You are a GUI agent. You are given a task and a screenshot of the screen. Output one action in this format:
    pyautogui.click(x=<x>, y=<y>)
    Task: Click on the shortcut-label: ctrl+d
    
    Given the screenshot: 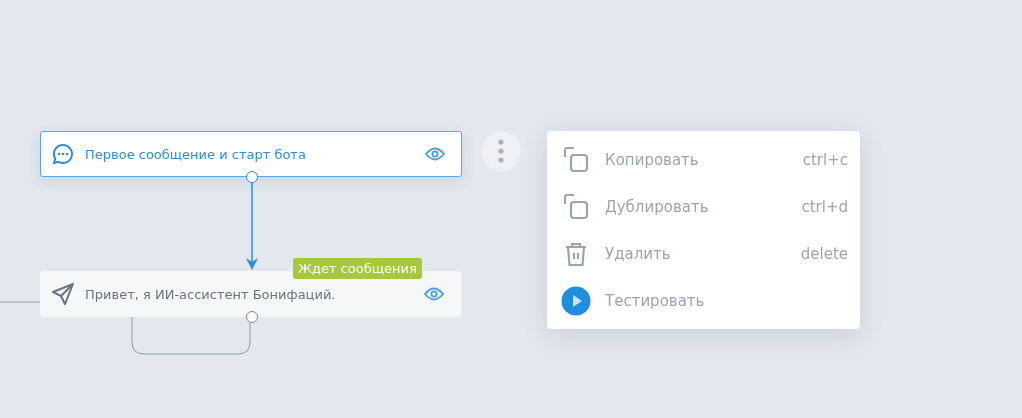 What is the action you would take?
    pyautogui.click(x=824, y=206)
    